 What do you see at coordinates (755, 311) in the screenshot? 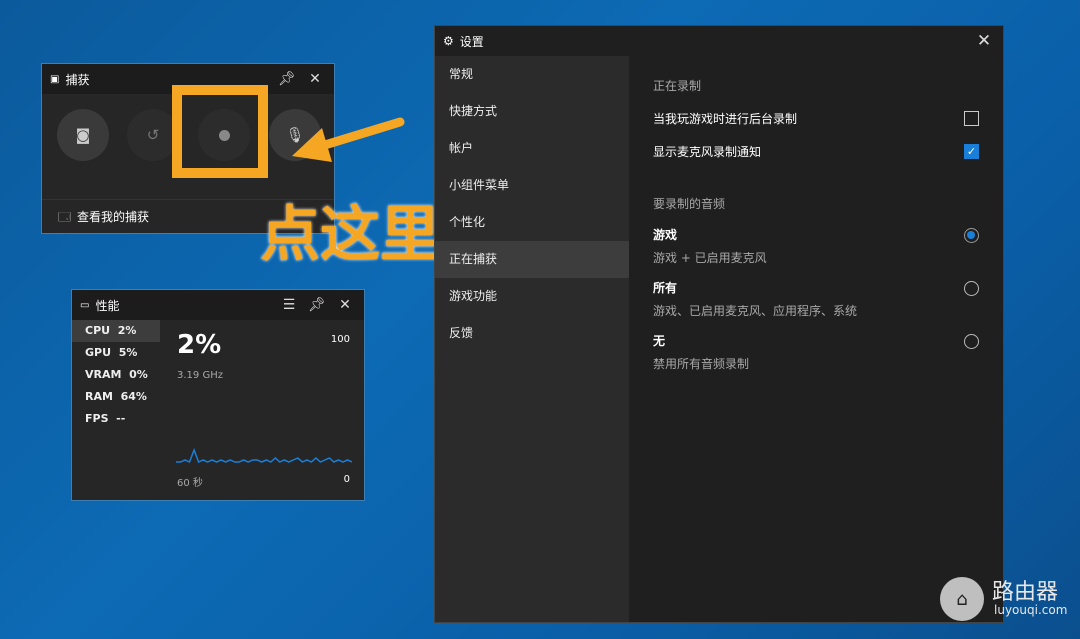
I see `audio-option-desc: 游戏、已启用麦克风、应用程序、系统` at bounding box center [755, 311].